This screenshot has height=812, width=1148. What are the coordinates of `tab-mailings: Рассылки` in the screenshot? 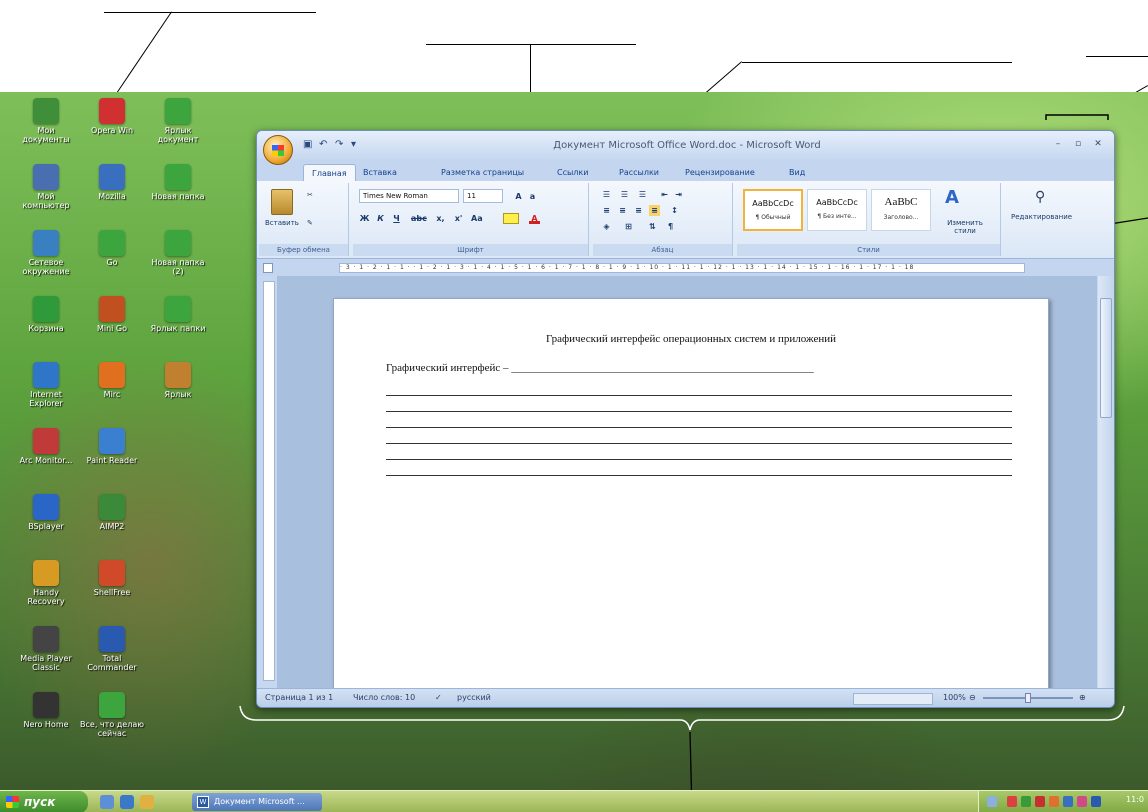 It's located at (639, 172).